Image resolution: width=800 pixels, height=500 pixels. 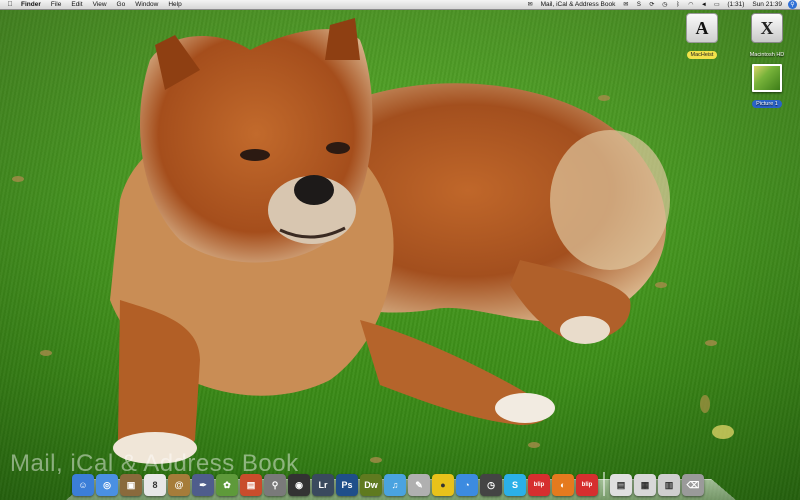 What do you see at coordinates (155, 485) in the screenshot?
I see `ical-icon: 8` at bounding box center [155, 485].